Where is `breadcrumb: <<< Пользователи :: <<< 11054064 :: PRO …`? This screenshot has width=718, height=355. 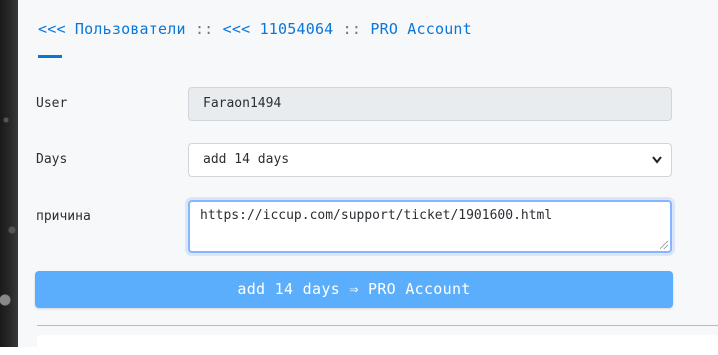
breadcrumb: <<< Пользователи :: <<< 11054064 :: PRO … is located at coordinates (255, 29).